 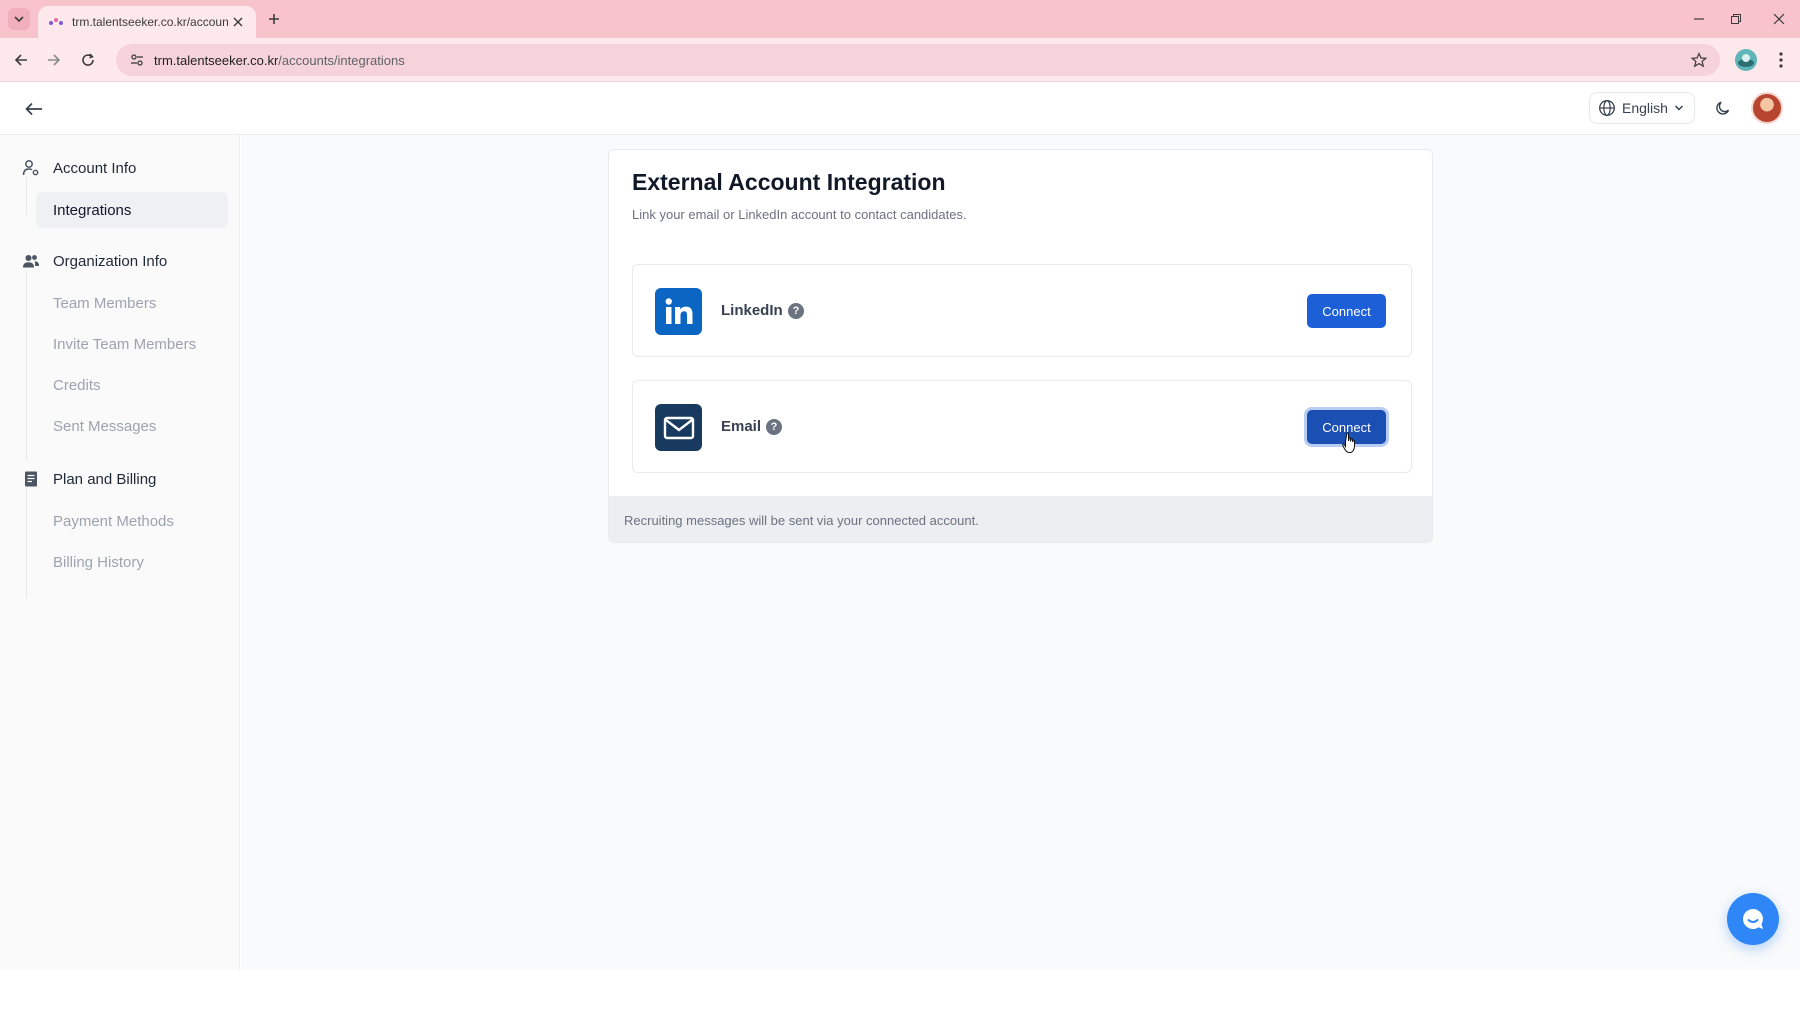 I want to click on minimize-icon, so click(x=1699, y=19).